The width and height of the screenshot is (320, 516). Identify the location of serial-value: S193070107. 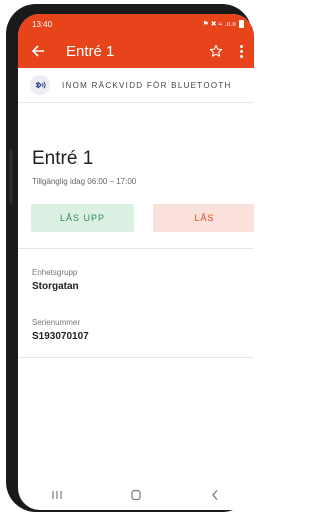
(60, 336).